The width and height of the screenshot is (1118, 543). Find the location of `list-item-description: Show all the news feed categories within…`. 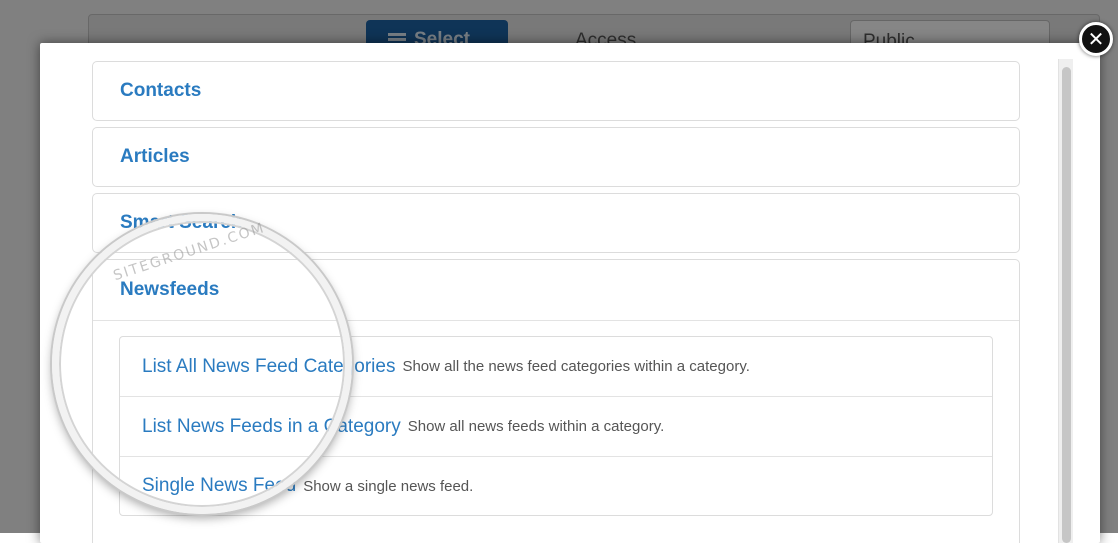

list-item-description: Show all the news feed categories within… is located at coordinates (576, 366).